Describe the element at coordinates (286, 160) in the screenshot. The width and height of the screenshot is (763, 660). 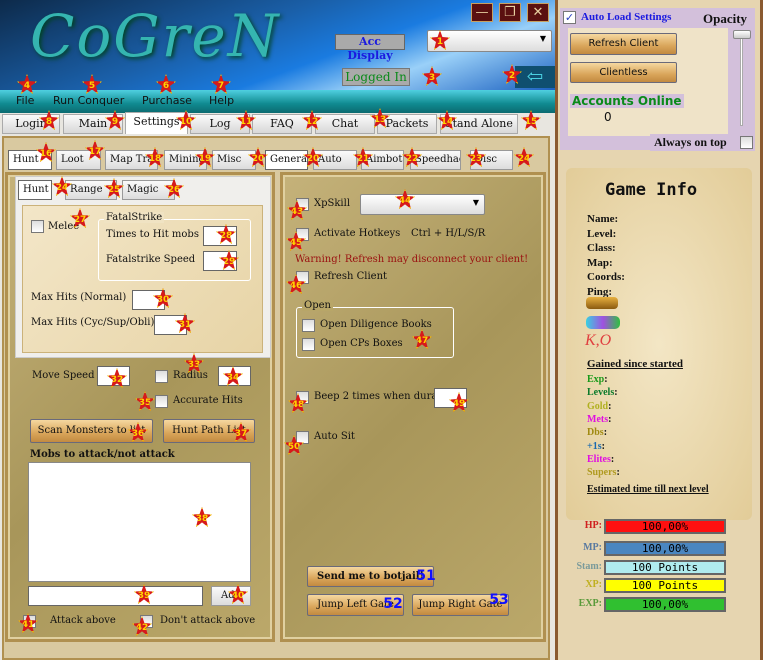
I see `subtab-general: General` at that location.